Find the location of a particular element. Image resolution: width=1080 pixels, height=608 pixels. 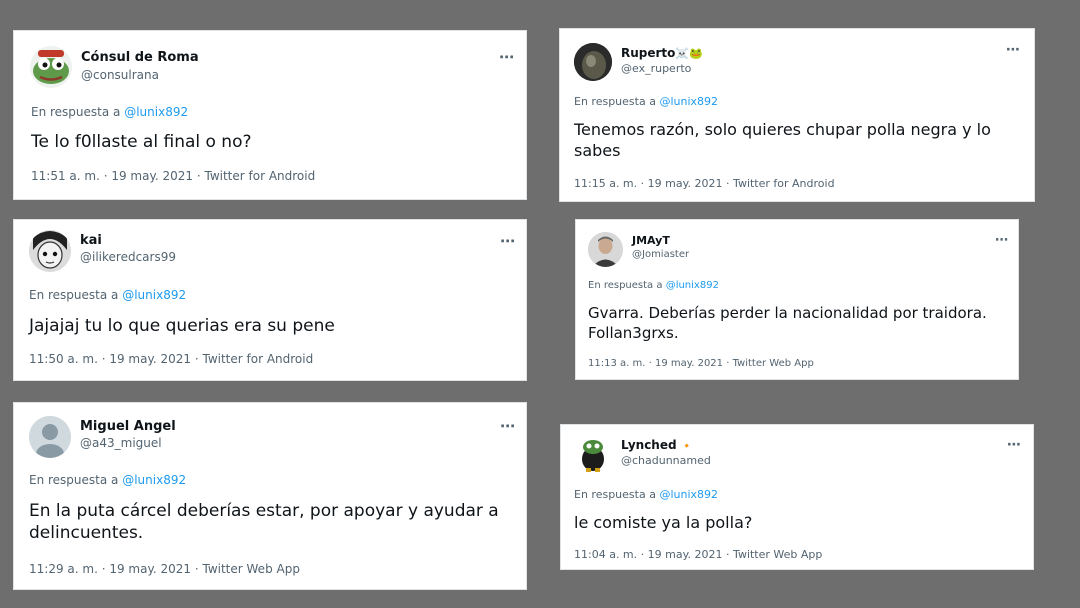

user-handle: @Jomiaster is located at coordinates (660, 254).